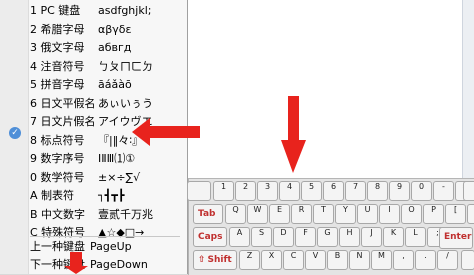 The height and width of the screenshot is (275, 474). Describe the element at coordinates (166, 132) in the screenshot. I see `arrow-left-icon` at that location.